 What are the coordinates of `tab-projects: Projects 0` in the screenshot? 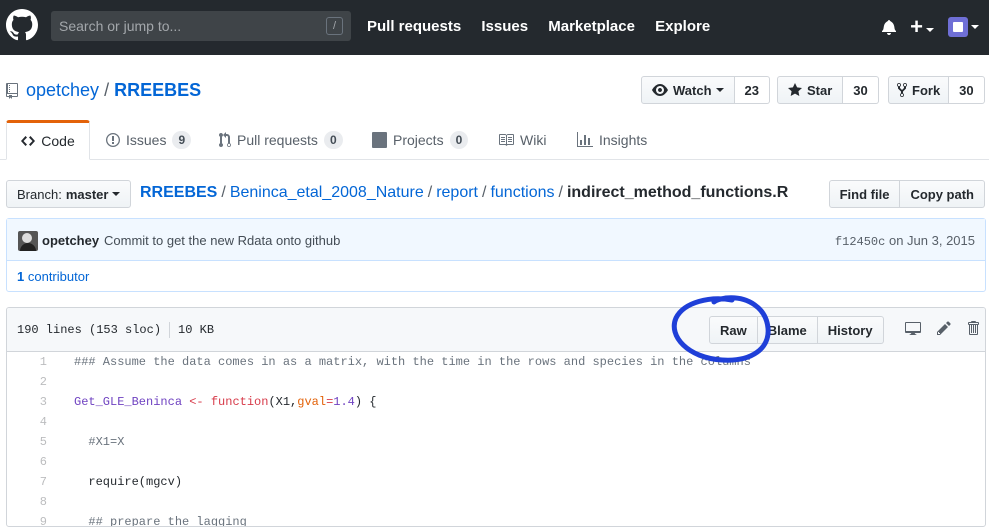 It's located at (420, 140).